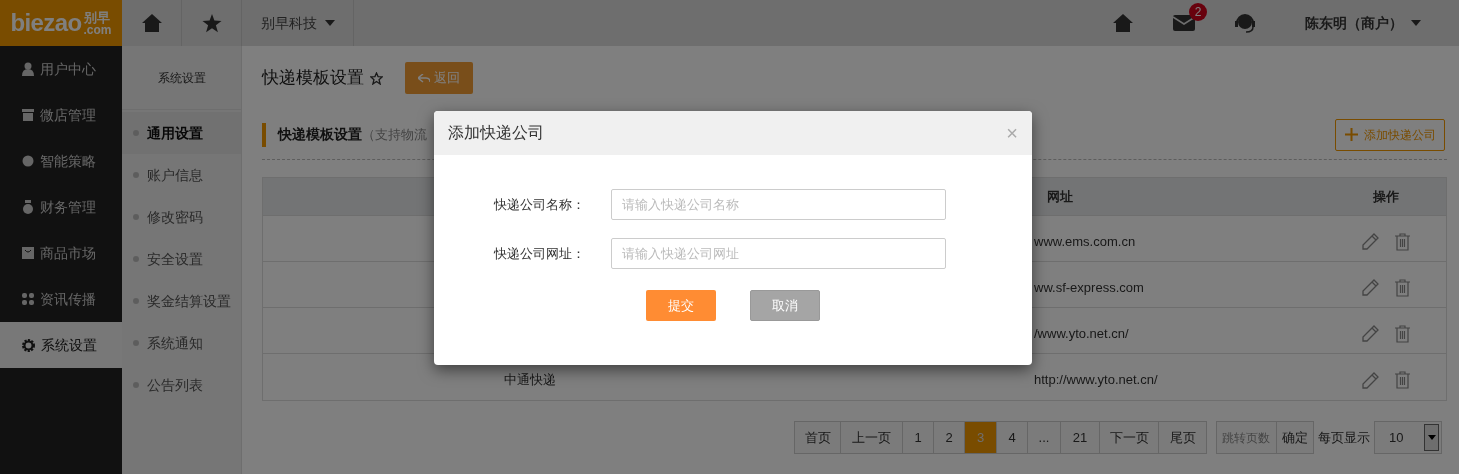  Describe the element at coordinates (394, 134) in the screenshot. I see `section-note: （支持物流` at that location.